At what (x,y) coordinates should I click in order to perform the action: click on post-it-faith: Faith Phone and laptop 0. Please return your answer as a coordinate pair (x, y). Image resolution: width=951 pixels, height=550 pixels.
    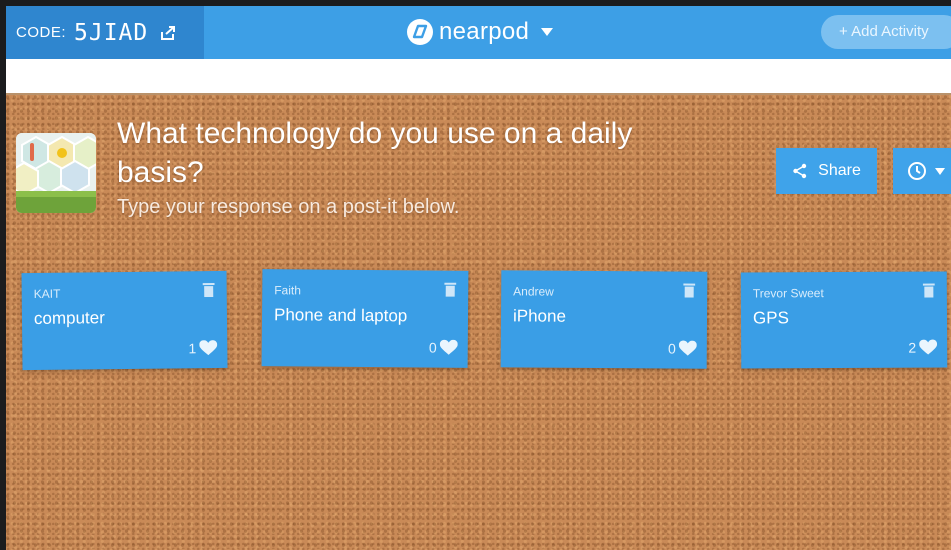
    Looking at the image, I should click on (365, 318).